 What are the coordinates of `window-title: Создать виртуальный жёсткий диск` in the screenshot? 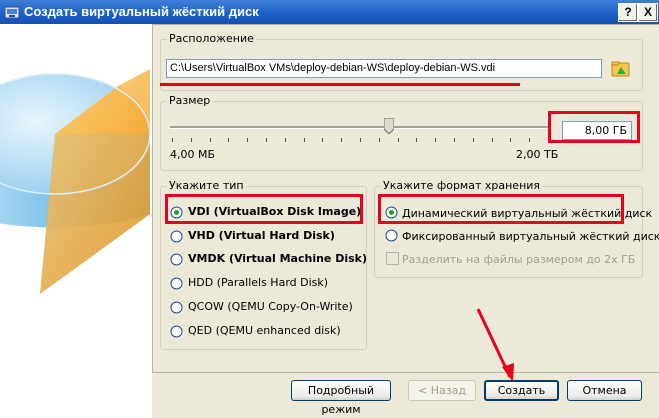 It's located at (141, 11).